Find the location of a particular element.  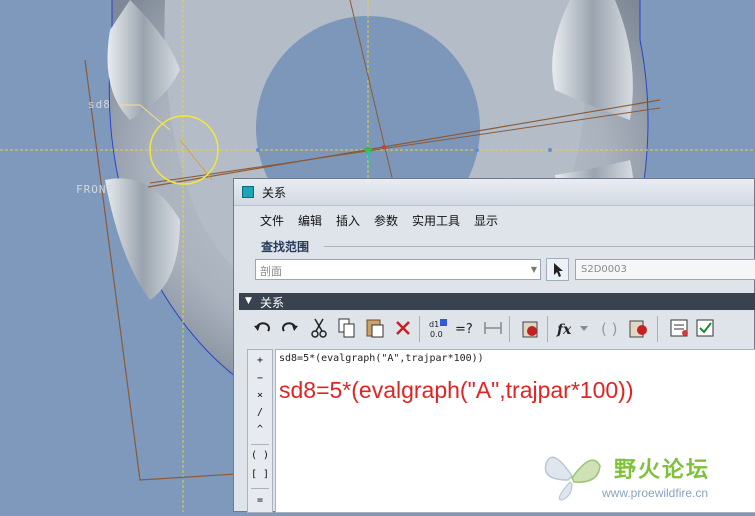

function-icon: fx is located at coordinates (567, 328).